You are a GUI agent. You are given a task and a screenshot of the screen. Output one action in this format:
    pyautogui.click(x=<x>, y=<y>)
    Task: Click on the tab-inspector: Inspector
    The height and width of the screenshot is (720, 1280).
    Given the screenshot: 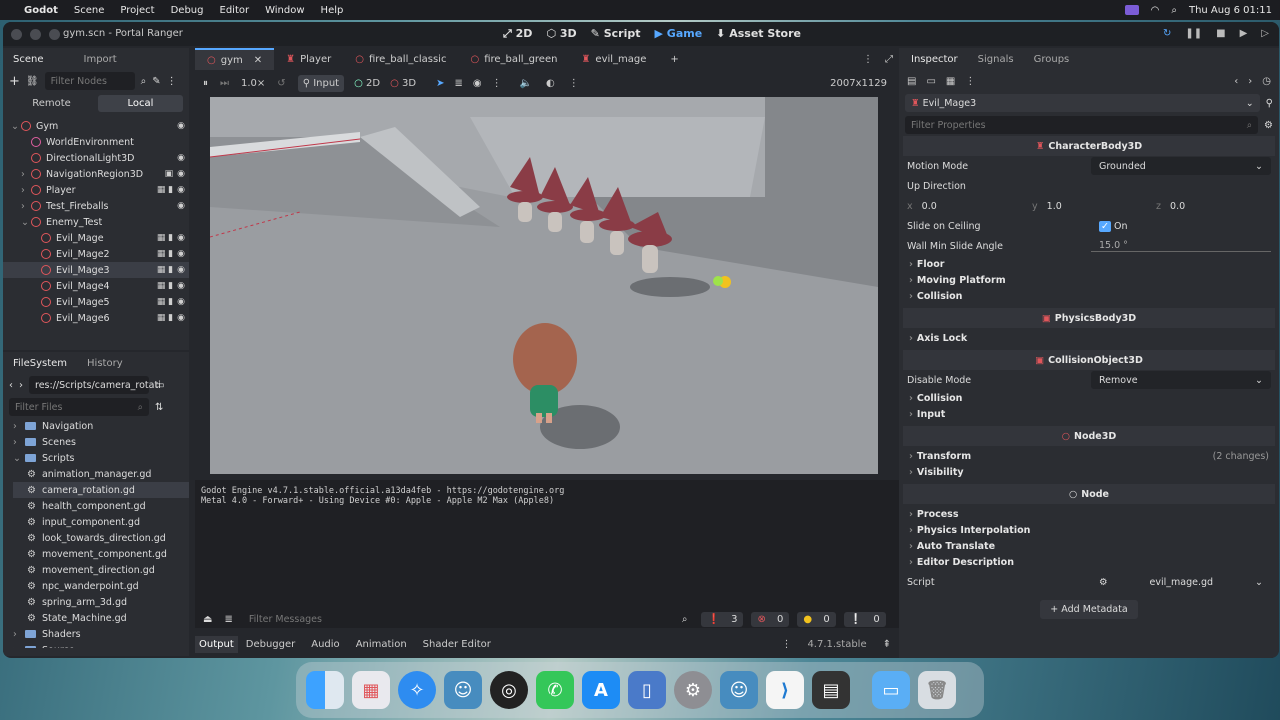 What is the action you would take?
    pyautogui.click(x=934, y=59)
    